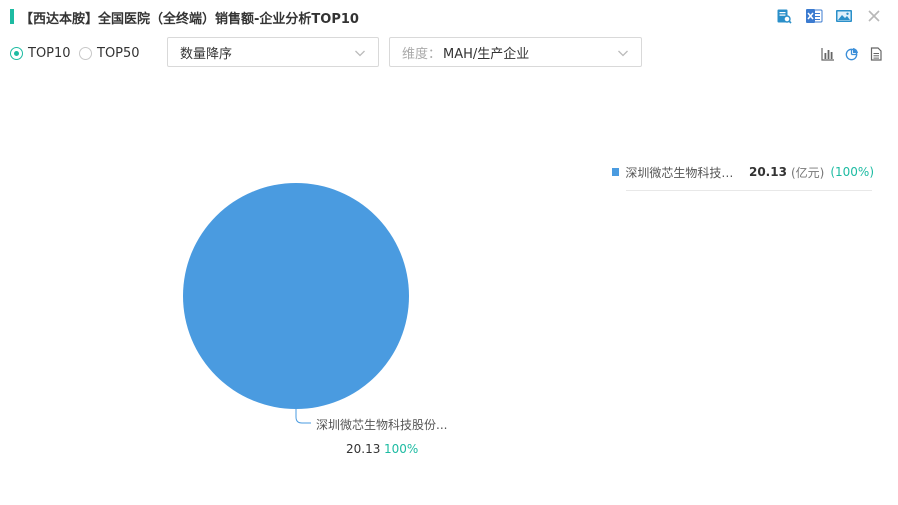  I want to click on legend-item-unit: (亿元), so click(807, 172).